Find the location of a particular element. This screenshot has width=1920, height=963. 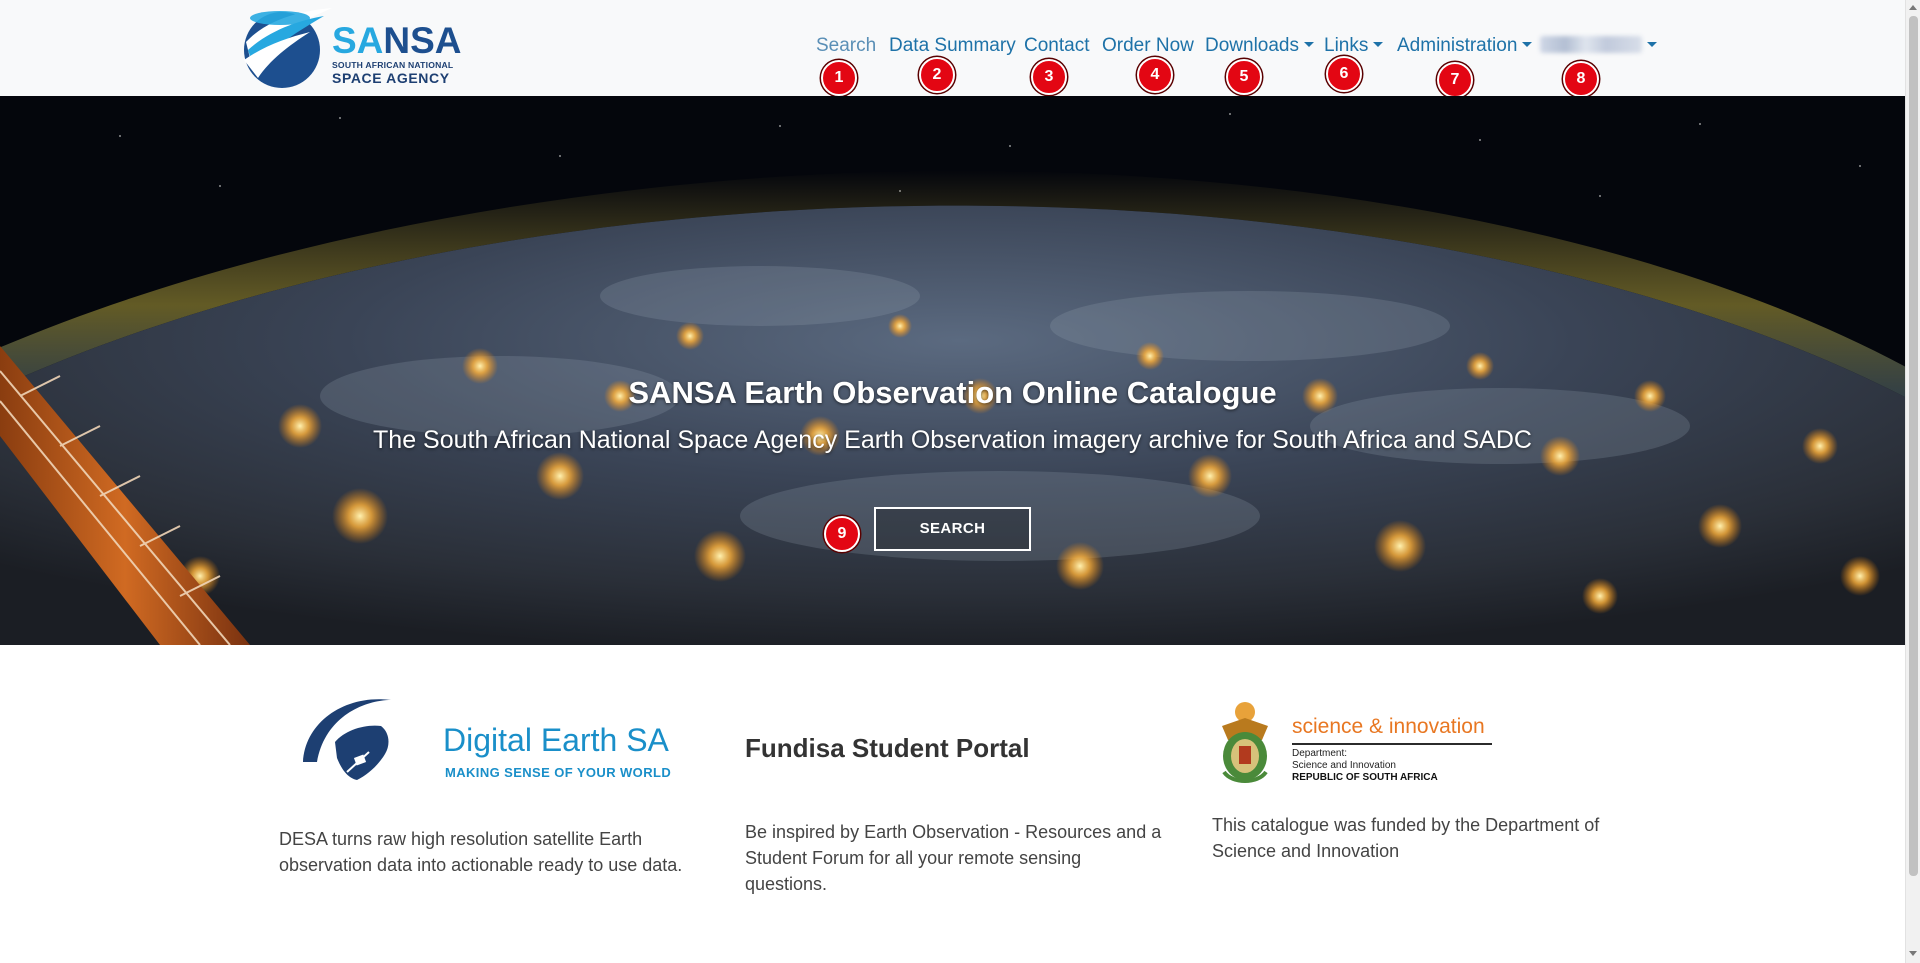

nav-data-summary: Data Summary is located at coordinates (952, 46).